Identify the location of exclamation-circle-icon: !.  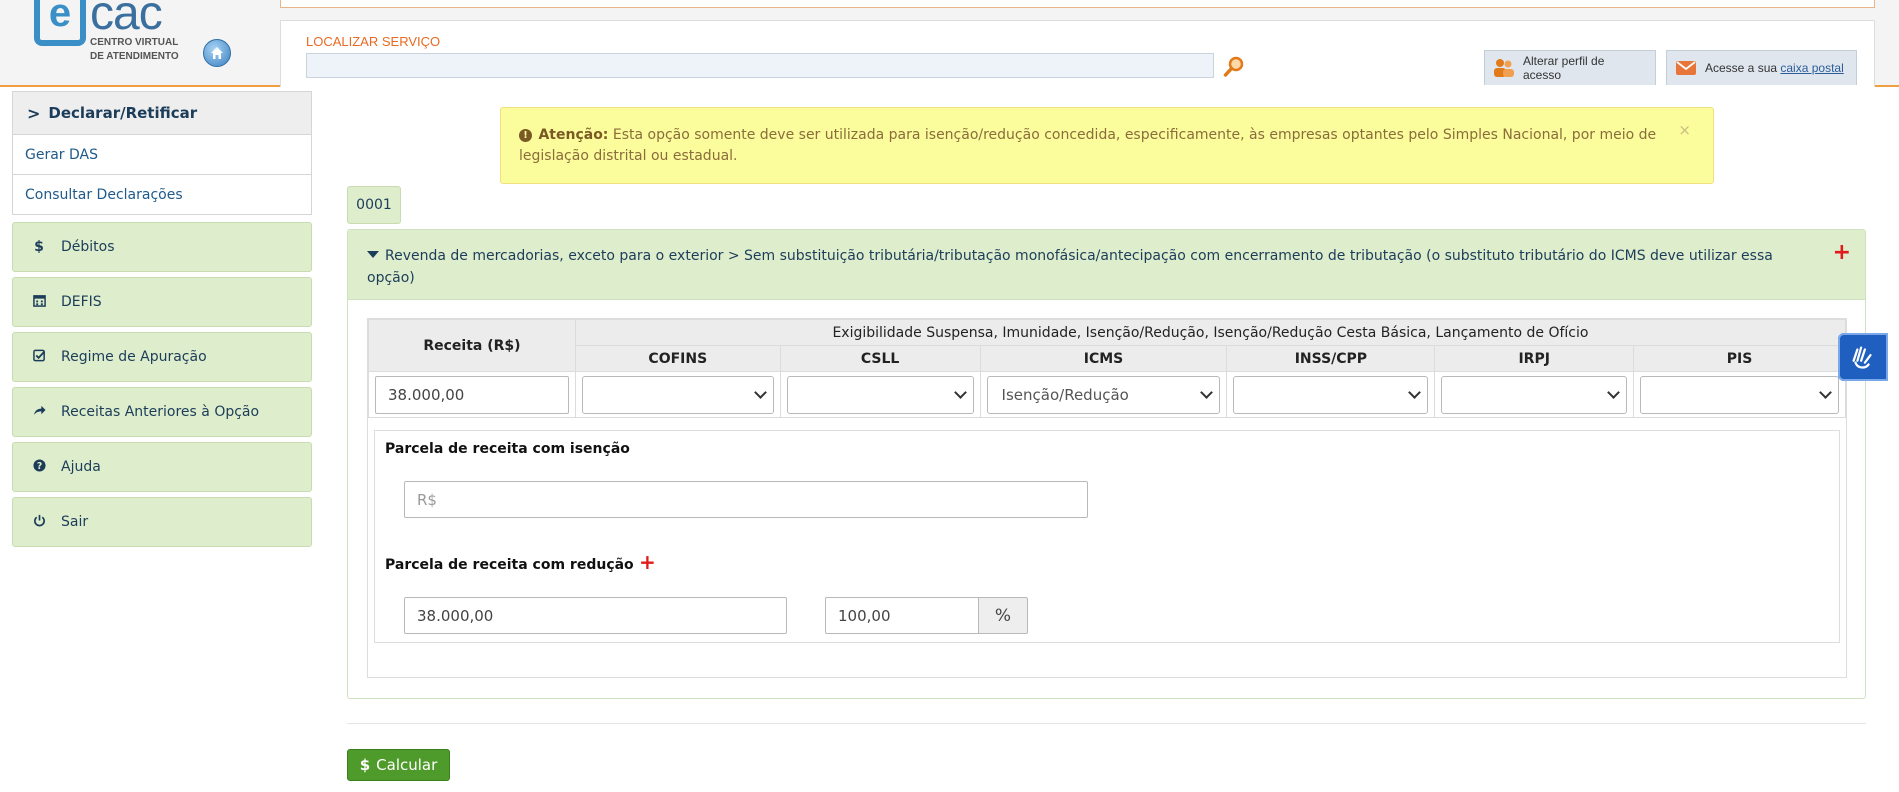
(525, 135).